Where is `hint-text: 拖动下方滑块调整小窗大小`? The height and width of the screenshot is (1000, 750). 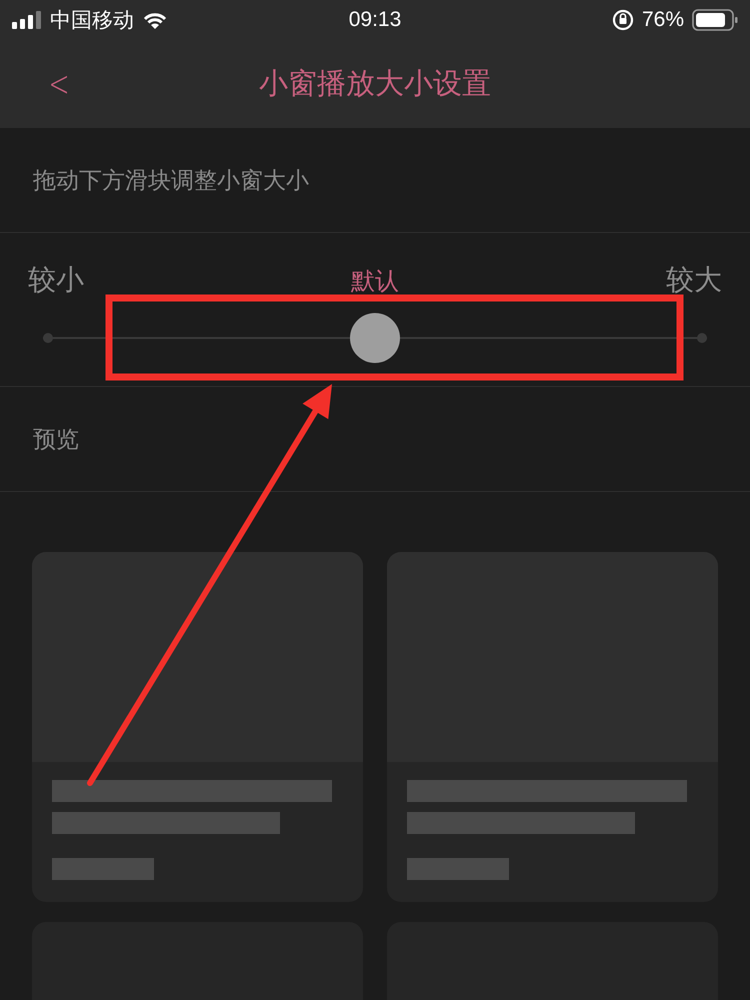
hint-text: 拖动下方滑块调整小窗大小 is located at coordinates (171, 181).